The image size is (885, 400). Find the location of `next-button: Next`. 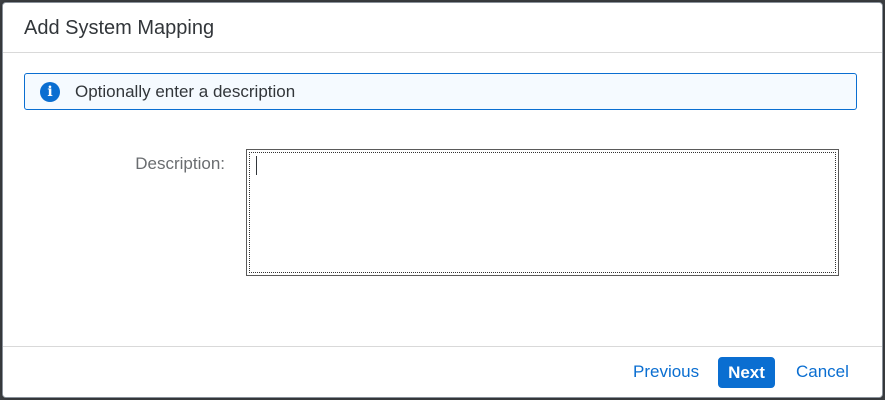

next-button: Next is located at coordinates (746, 372).